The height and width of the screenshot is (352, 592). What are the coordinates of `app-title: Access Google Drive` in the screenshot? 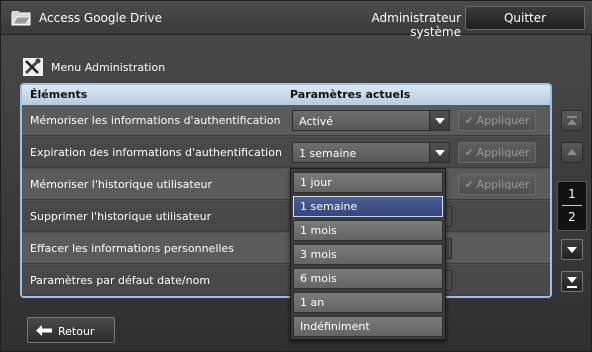 It's located at (101, 18).